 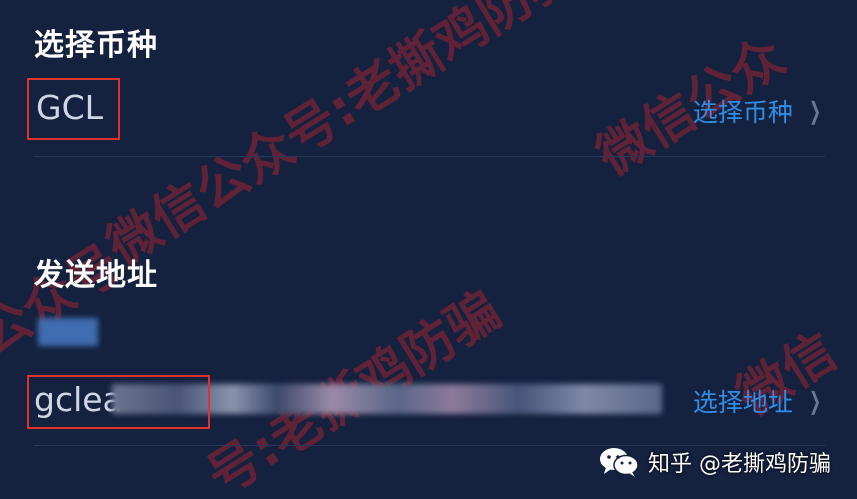 I want to click on select-address-button: 选择地址 ❯, so click(x=759, y=401).